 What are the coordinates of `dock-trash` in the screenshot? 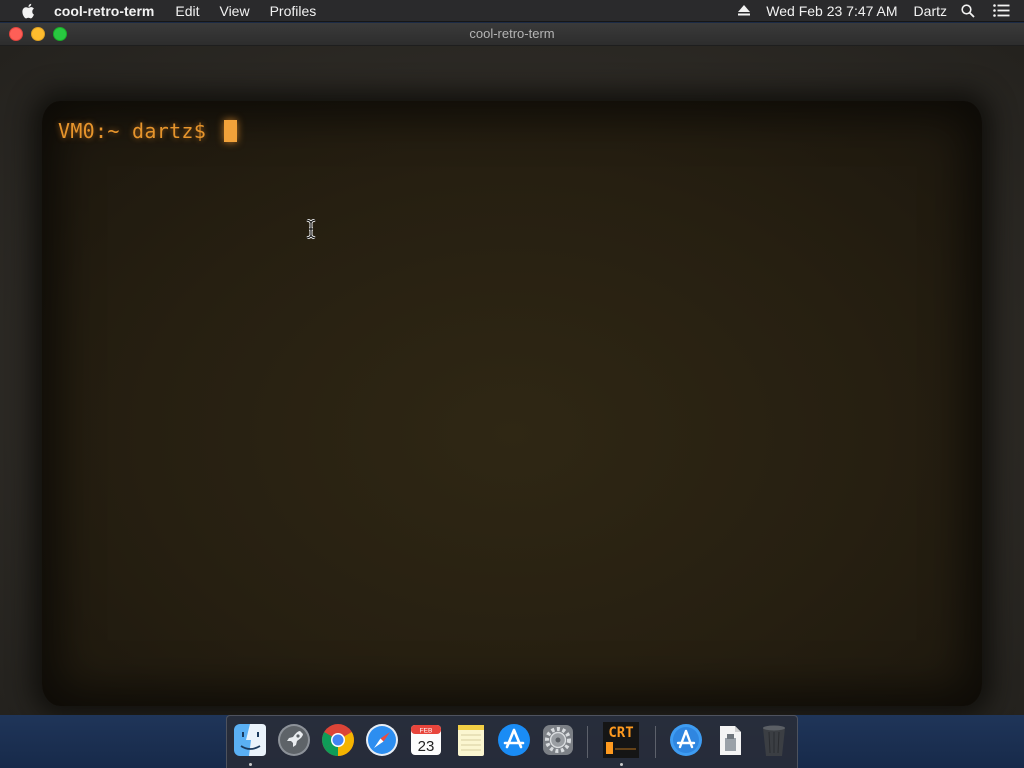 It's located at (774, 740).